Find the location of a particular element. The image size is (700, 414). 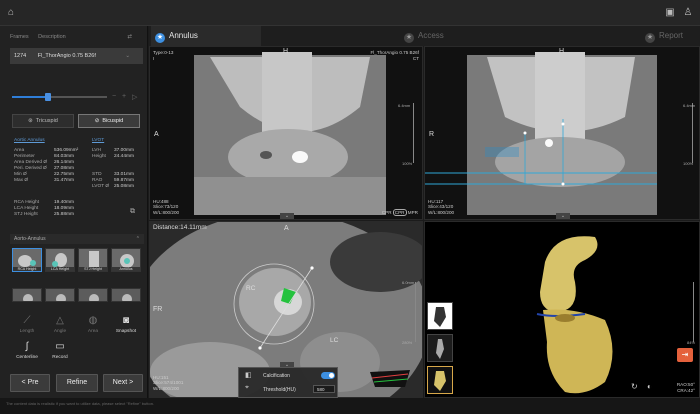

tab-bar: ★ Annulus ★ Access ★ Report is located at coordinates (424, 36).